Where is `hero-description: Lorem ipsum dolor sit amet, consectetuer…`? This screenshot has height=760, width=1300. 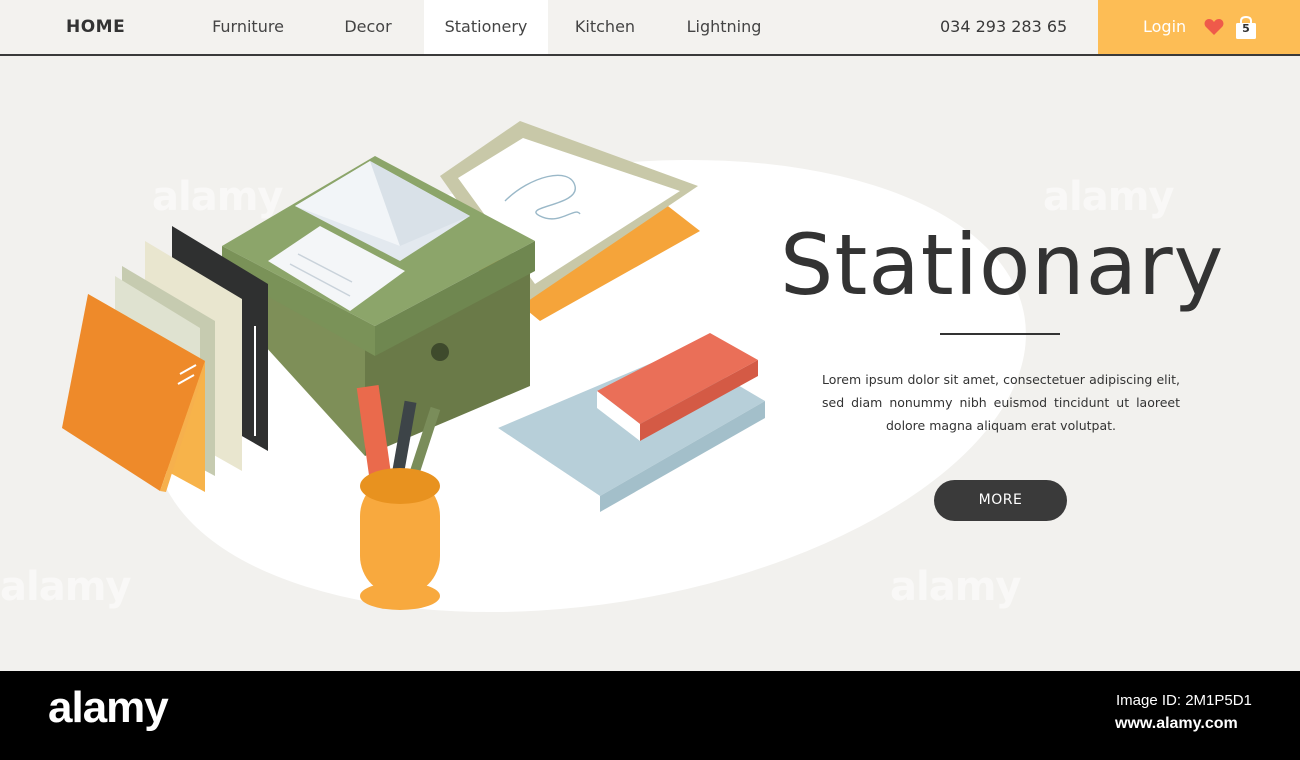
hero-description: Lorem ipsum dolor sit amet, consectetuer… is located at coordinates (1001, 402).